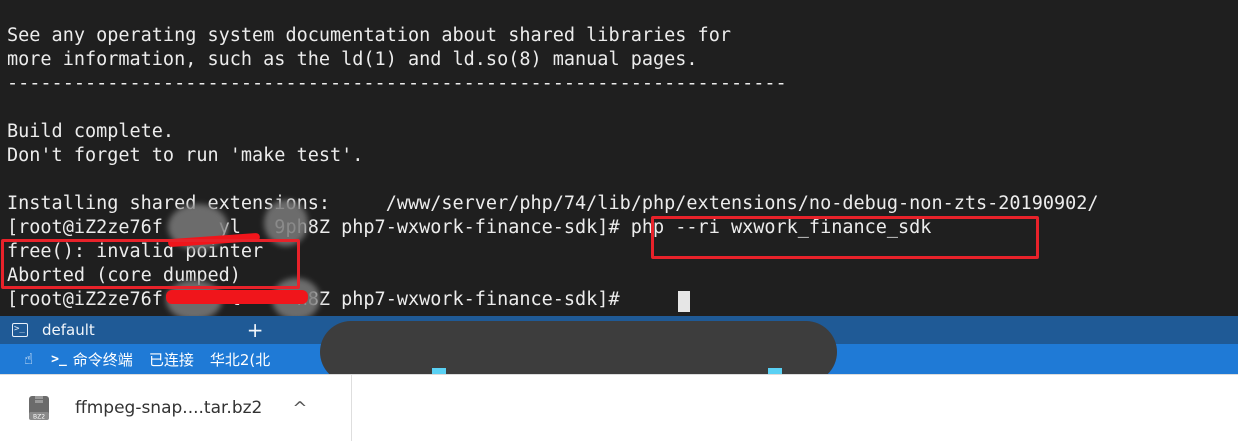  I want to click on add-tab-button: +, so click(255, 330).